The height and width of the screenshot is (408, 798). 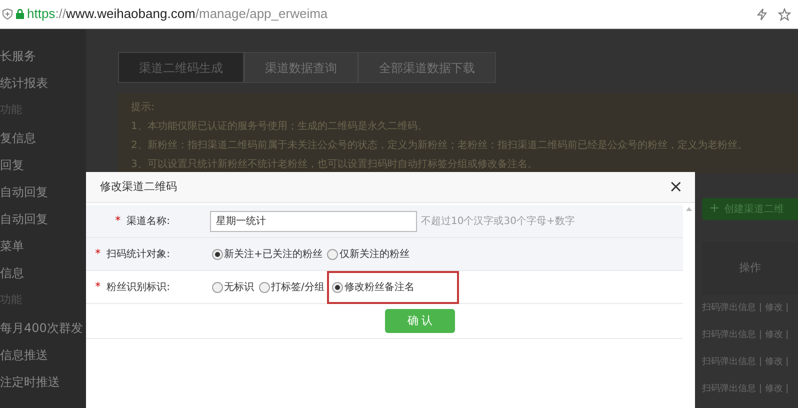 What do you see at coordinates (138, 287) in the screenshot?
I see `field-label: 粉丝识别标识:` at bounding box center [138, 287].